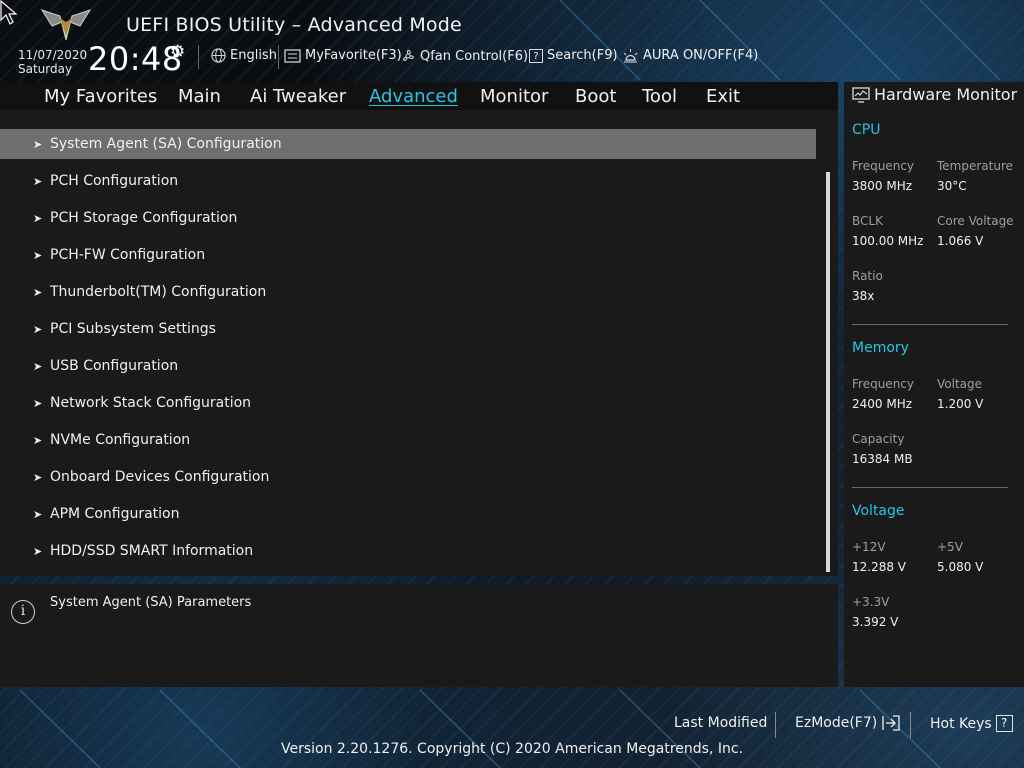 This screenshot has width=1024, height=768. Describe the element at coordinates (408, 551) in the screenshot. I see `menu-item-hdd-smart: ➤ HDD/SSD SMART Information` at that location.